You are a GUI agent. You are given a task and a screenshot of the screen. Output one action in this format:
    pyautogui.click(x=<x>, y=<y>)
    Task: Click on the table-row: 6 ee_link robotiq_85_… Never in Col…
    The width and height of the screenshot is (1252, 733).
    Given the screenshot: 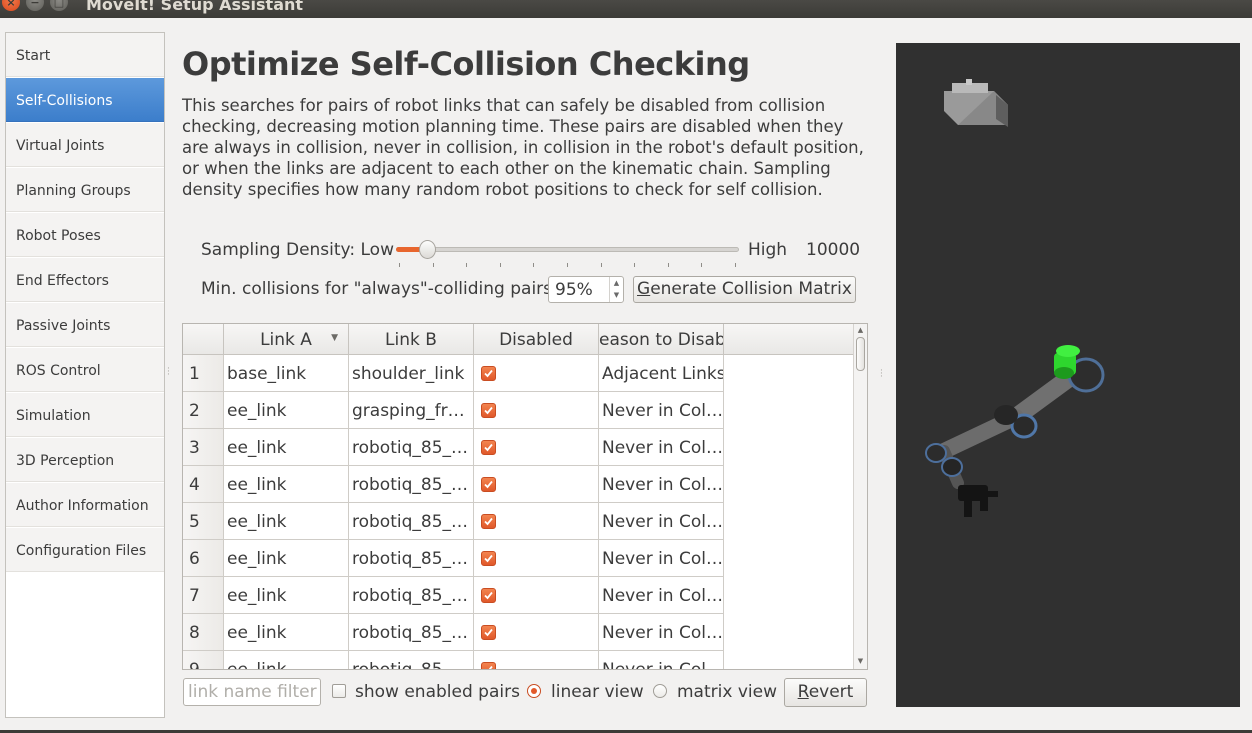 What is the action you would take?
    pyautogui.click(x=454, y=558)
    